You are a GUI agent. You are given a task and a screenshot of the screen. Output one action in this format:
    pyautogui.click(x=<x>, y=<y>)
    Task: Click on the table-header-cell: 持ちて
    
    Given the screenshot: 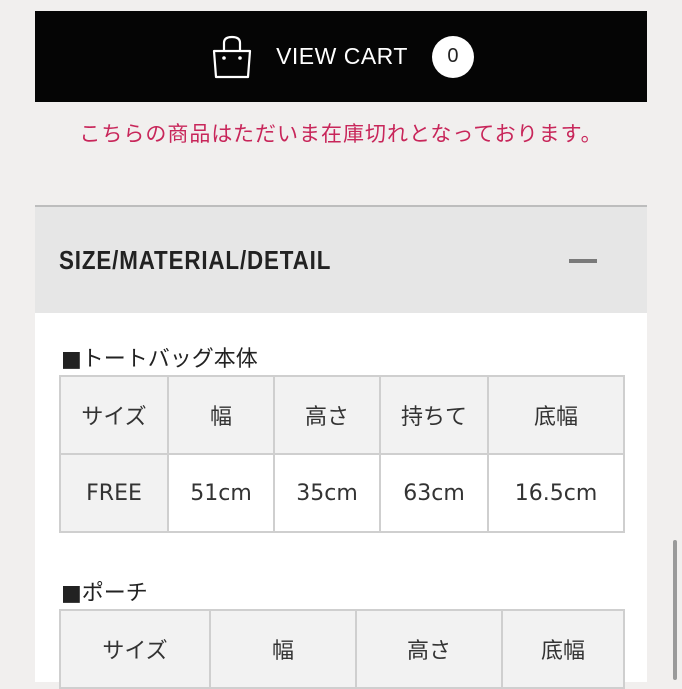 What is the action you would take?
    pyautogui.click(x=434, y=415)
    